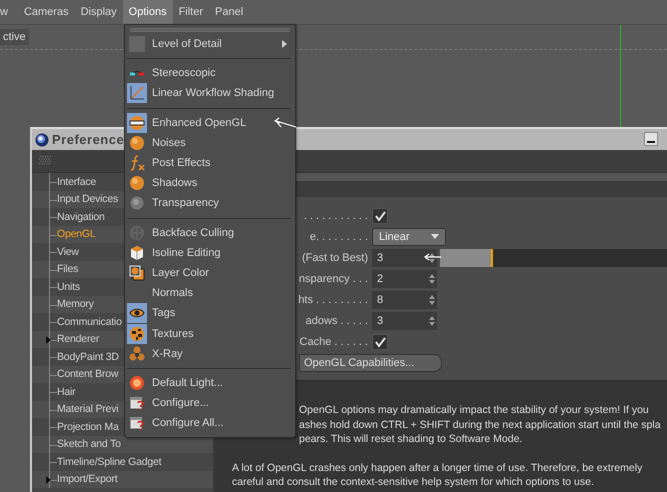  What do you see at coordinates (435, 236) in the screenshot?
I see `caret-icon` at bounding box center [435, 236].